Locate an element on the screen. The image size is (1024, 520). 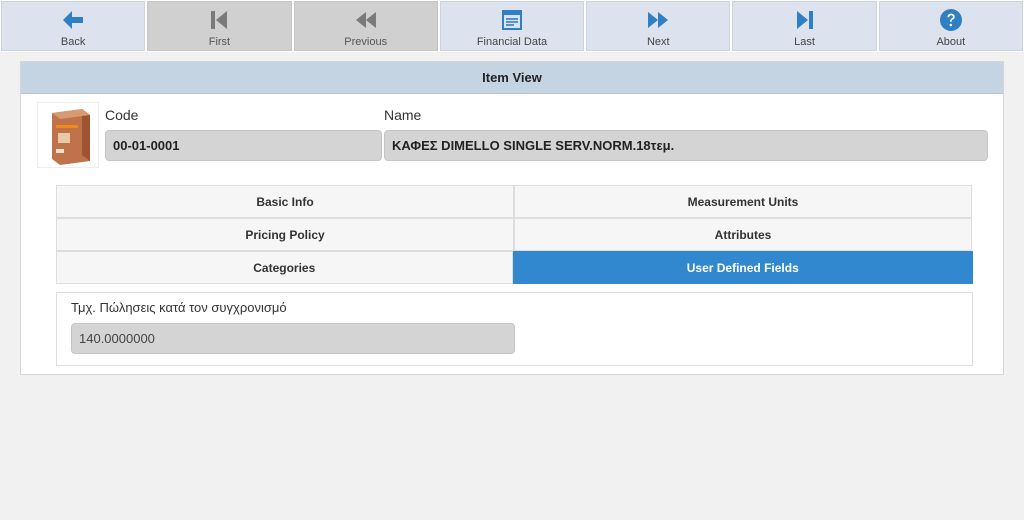
next-label: Next is located at coordinates (658, 42).